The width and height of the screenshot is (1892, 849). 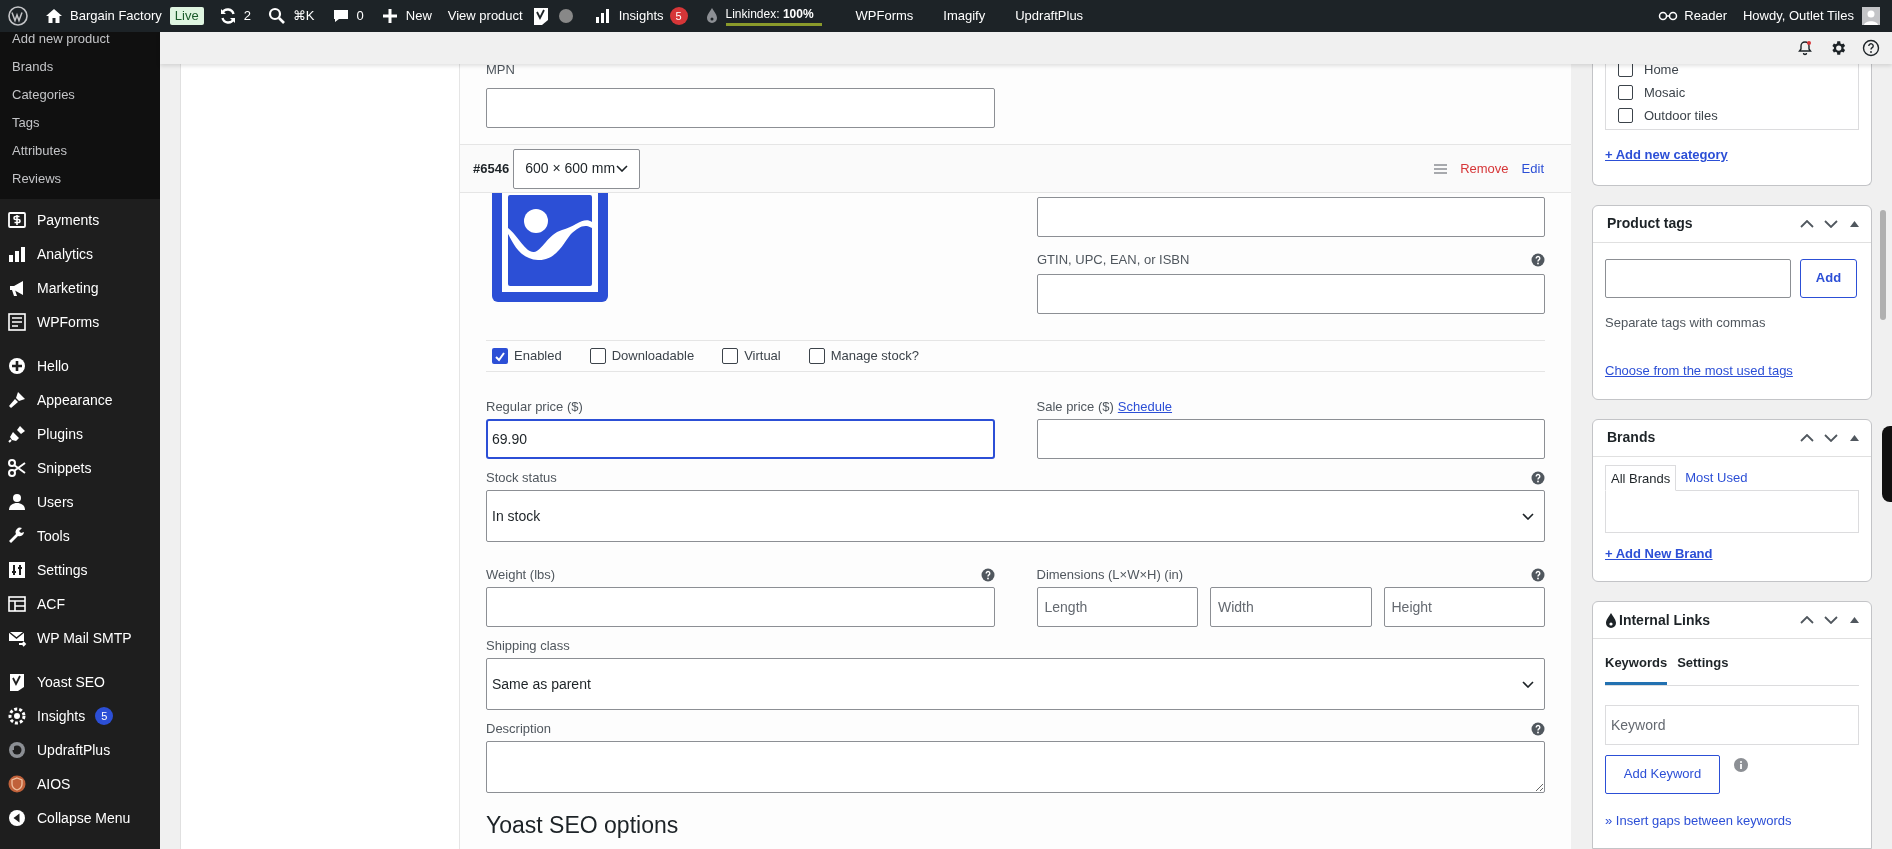 I want to click on comments-link: 0, so click(x=347, y=16).